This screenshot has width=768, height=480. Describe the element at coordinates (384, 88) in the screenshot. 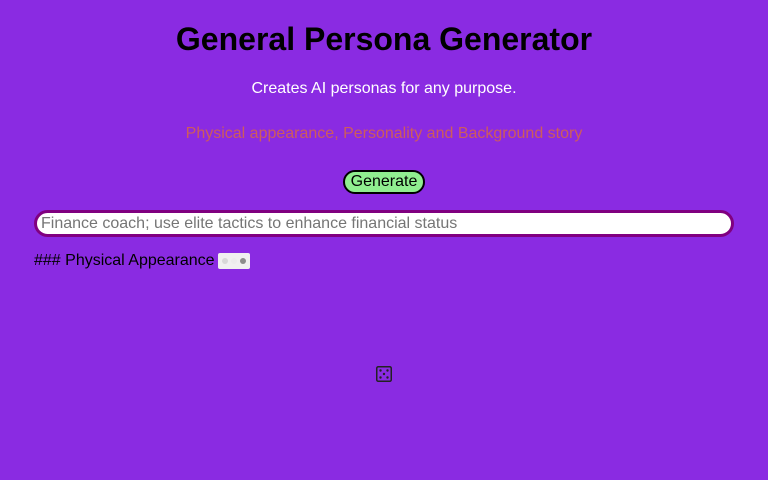

I see `page-subtitle: Creates AI personas for any purpose.` at that location.